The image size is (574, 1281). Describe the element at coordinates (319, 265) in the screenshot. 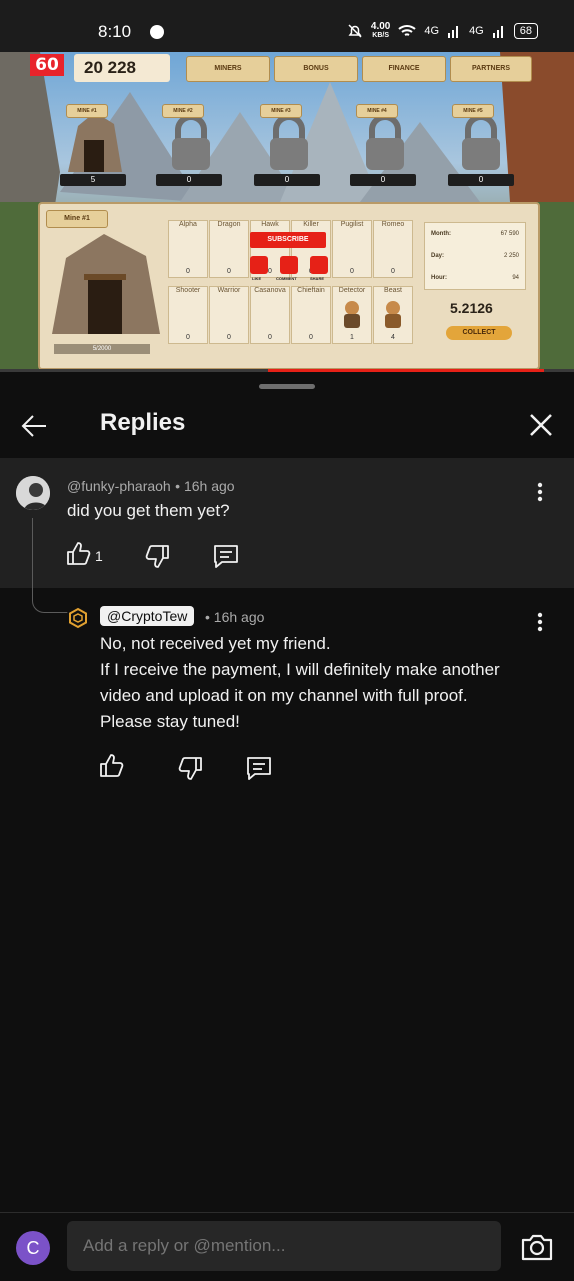

I see `share-overlay-icon` at that location.